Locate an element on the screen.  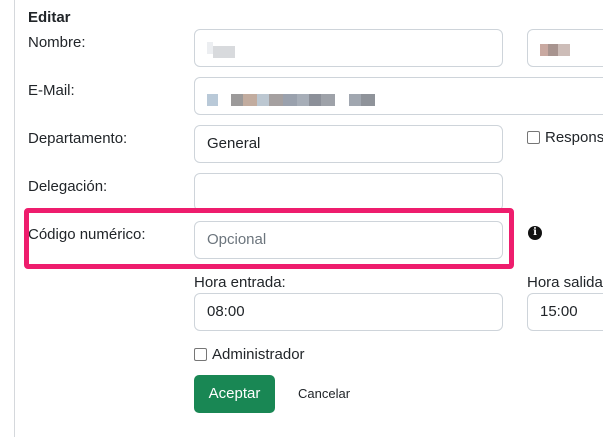
delegacion-input is located at coordinates (348, 192).